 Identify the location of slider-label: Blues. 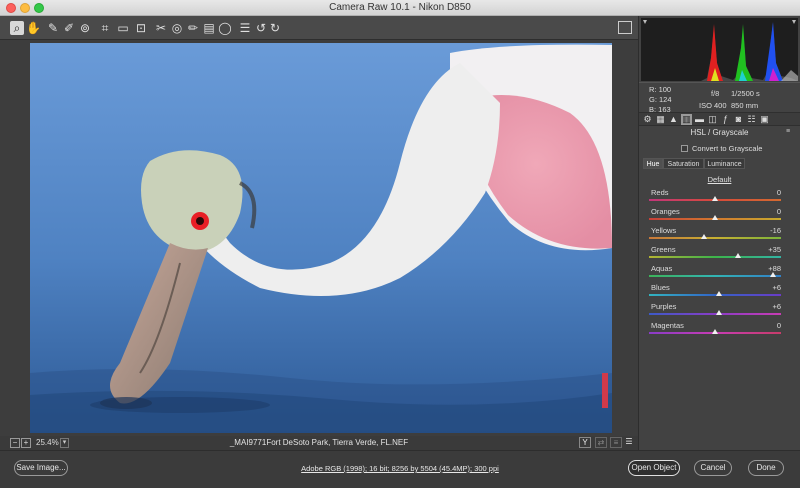
(660, 287).